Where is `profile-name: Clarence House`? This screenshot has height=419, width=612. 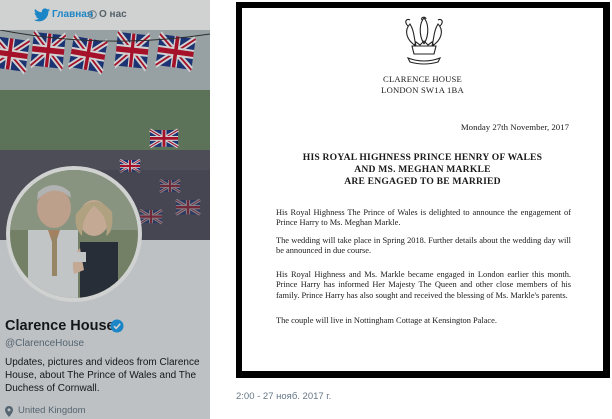 profile-name: Clarence House is located at coordinates (60, 326).